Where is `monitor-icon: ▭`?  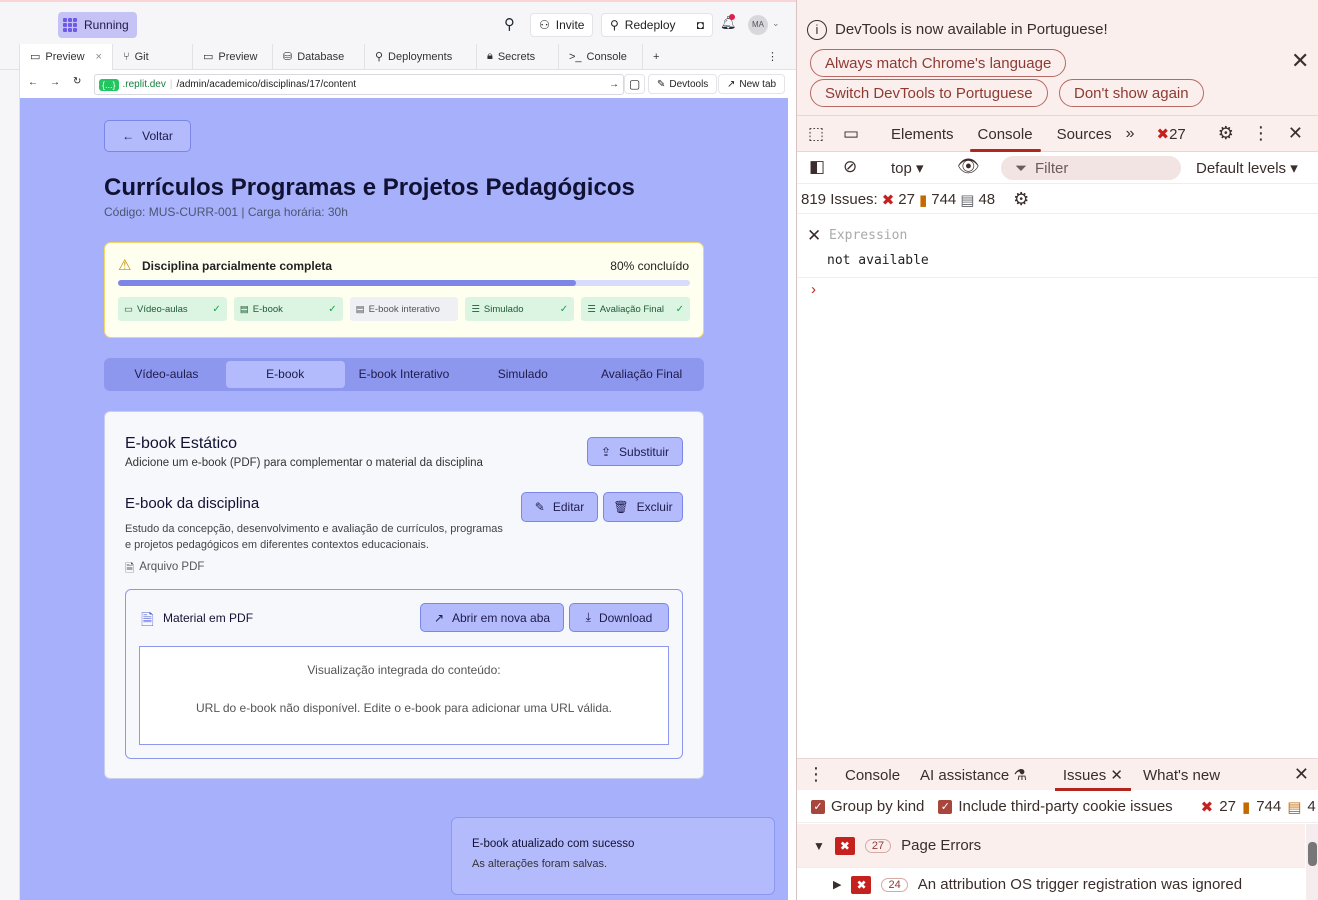
monitor-icon: ▭ is located at coordinates (208, 57).